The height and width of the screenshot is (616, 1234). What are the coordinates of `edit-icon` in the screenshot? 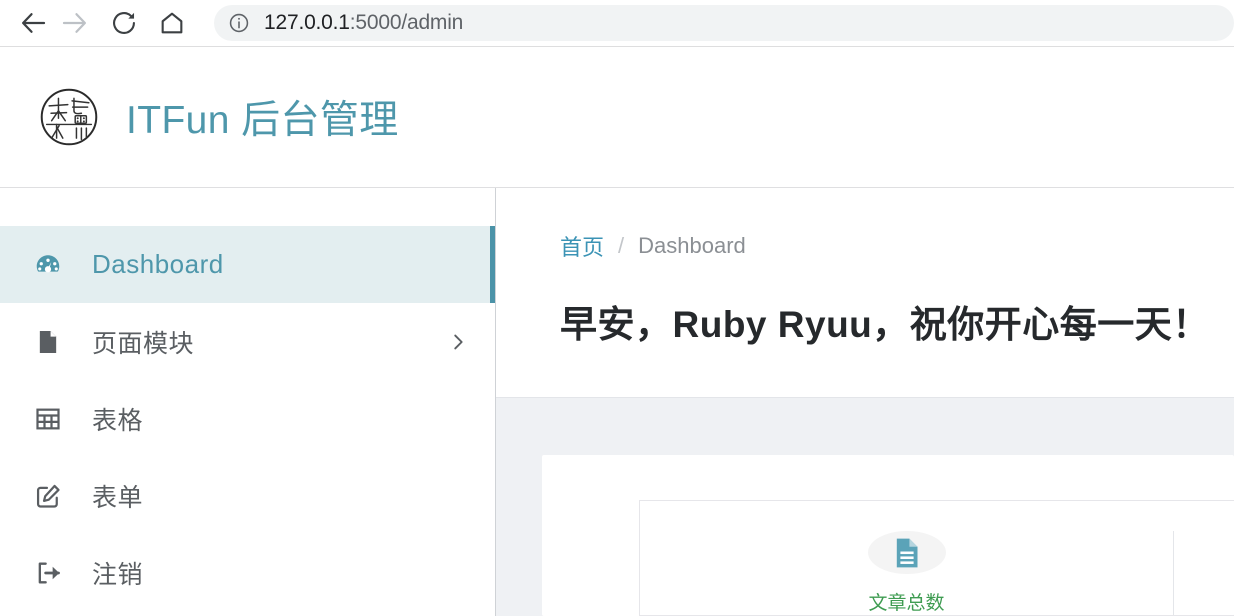 It's located at (48, 496).